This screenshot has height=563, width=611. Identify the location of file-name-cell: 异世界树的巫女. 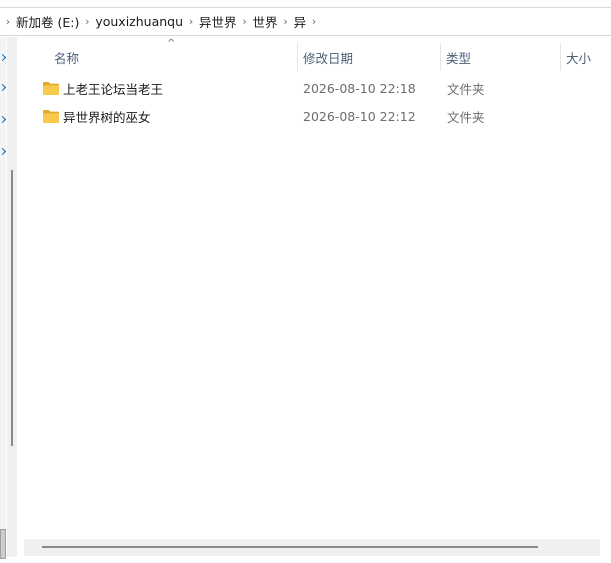
(97, 116).